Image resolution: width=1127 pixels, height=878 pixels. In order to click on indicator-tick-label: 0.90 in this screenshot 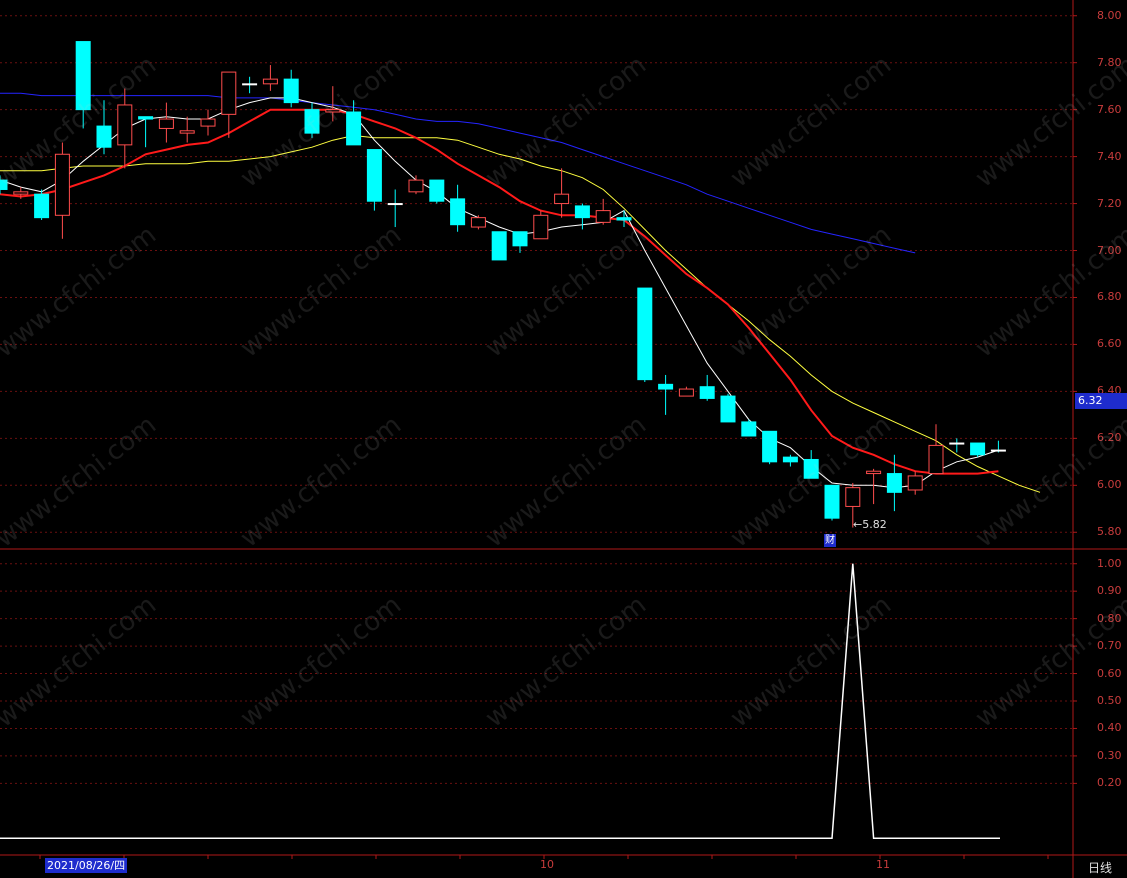, I will do `click(1109, 591)`.